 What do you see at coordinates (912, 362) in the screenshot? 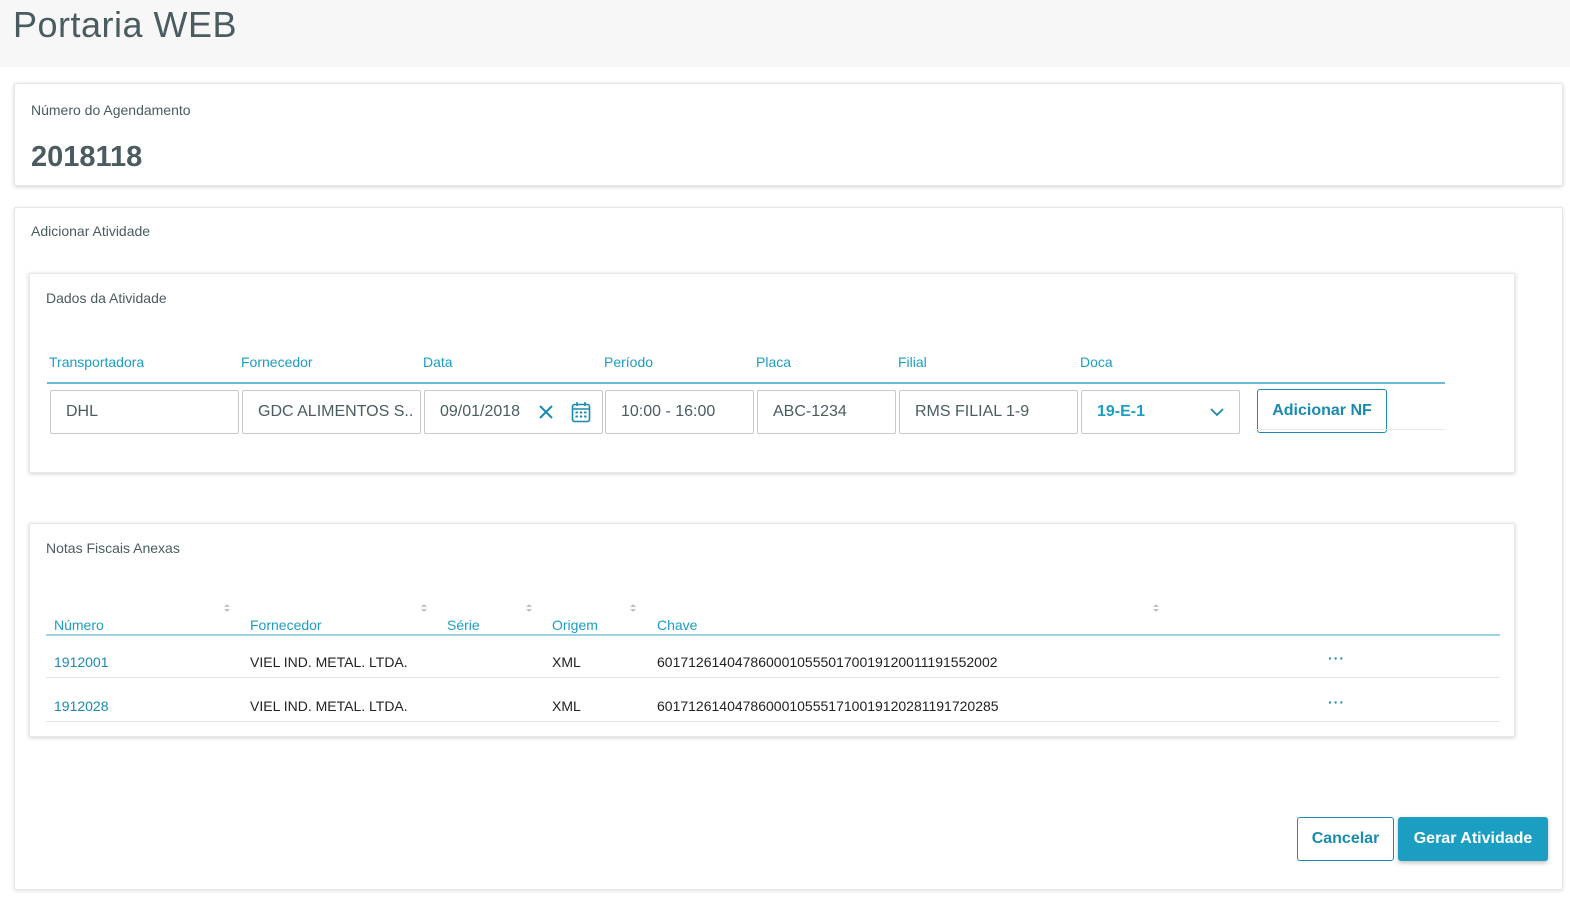
I see `filial-label: Filial` at bounding box center [912, 362].